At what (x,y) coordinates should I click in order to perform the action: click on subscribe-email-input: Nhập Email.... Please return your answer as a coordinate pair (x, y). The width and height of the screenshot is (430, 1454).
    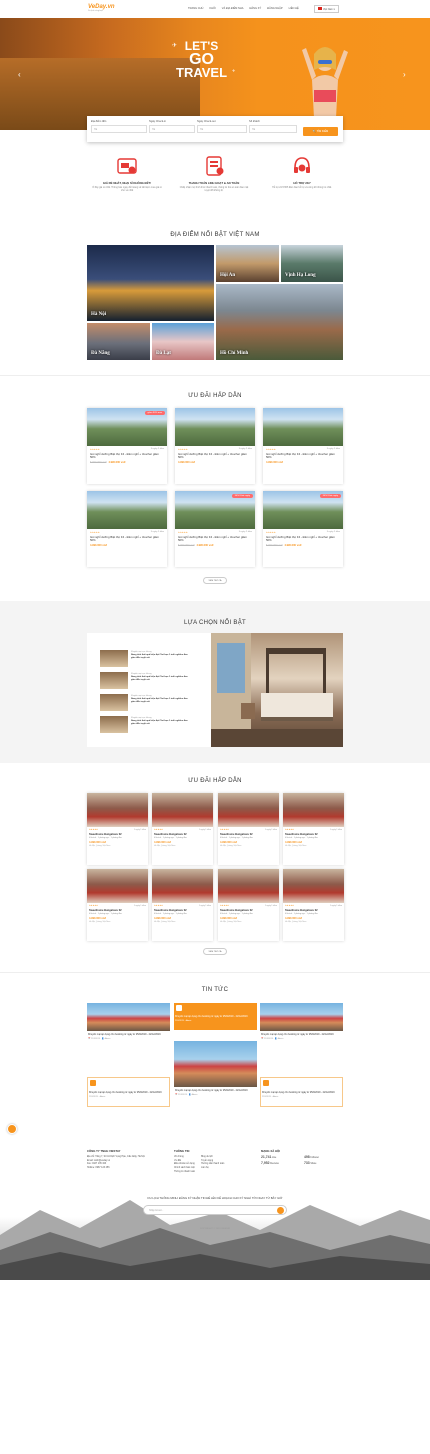
    Looking at the image, I should click on (215, 1210).